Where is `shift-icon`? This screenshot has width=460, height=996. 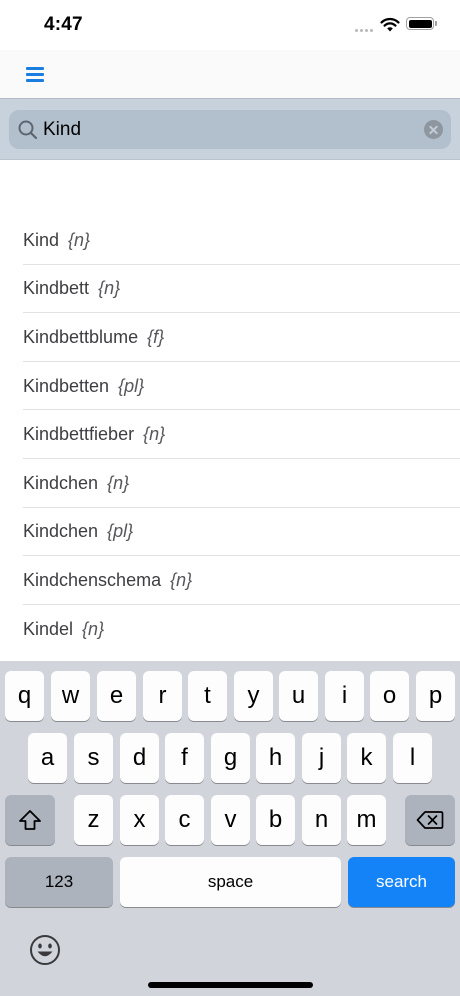
shift-icon is located at coordinates (30, 820).